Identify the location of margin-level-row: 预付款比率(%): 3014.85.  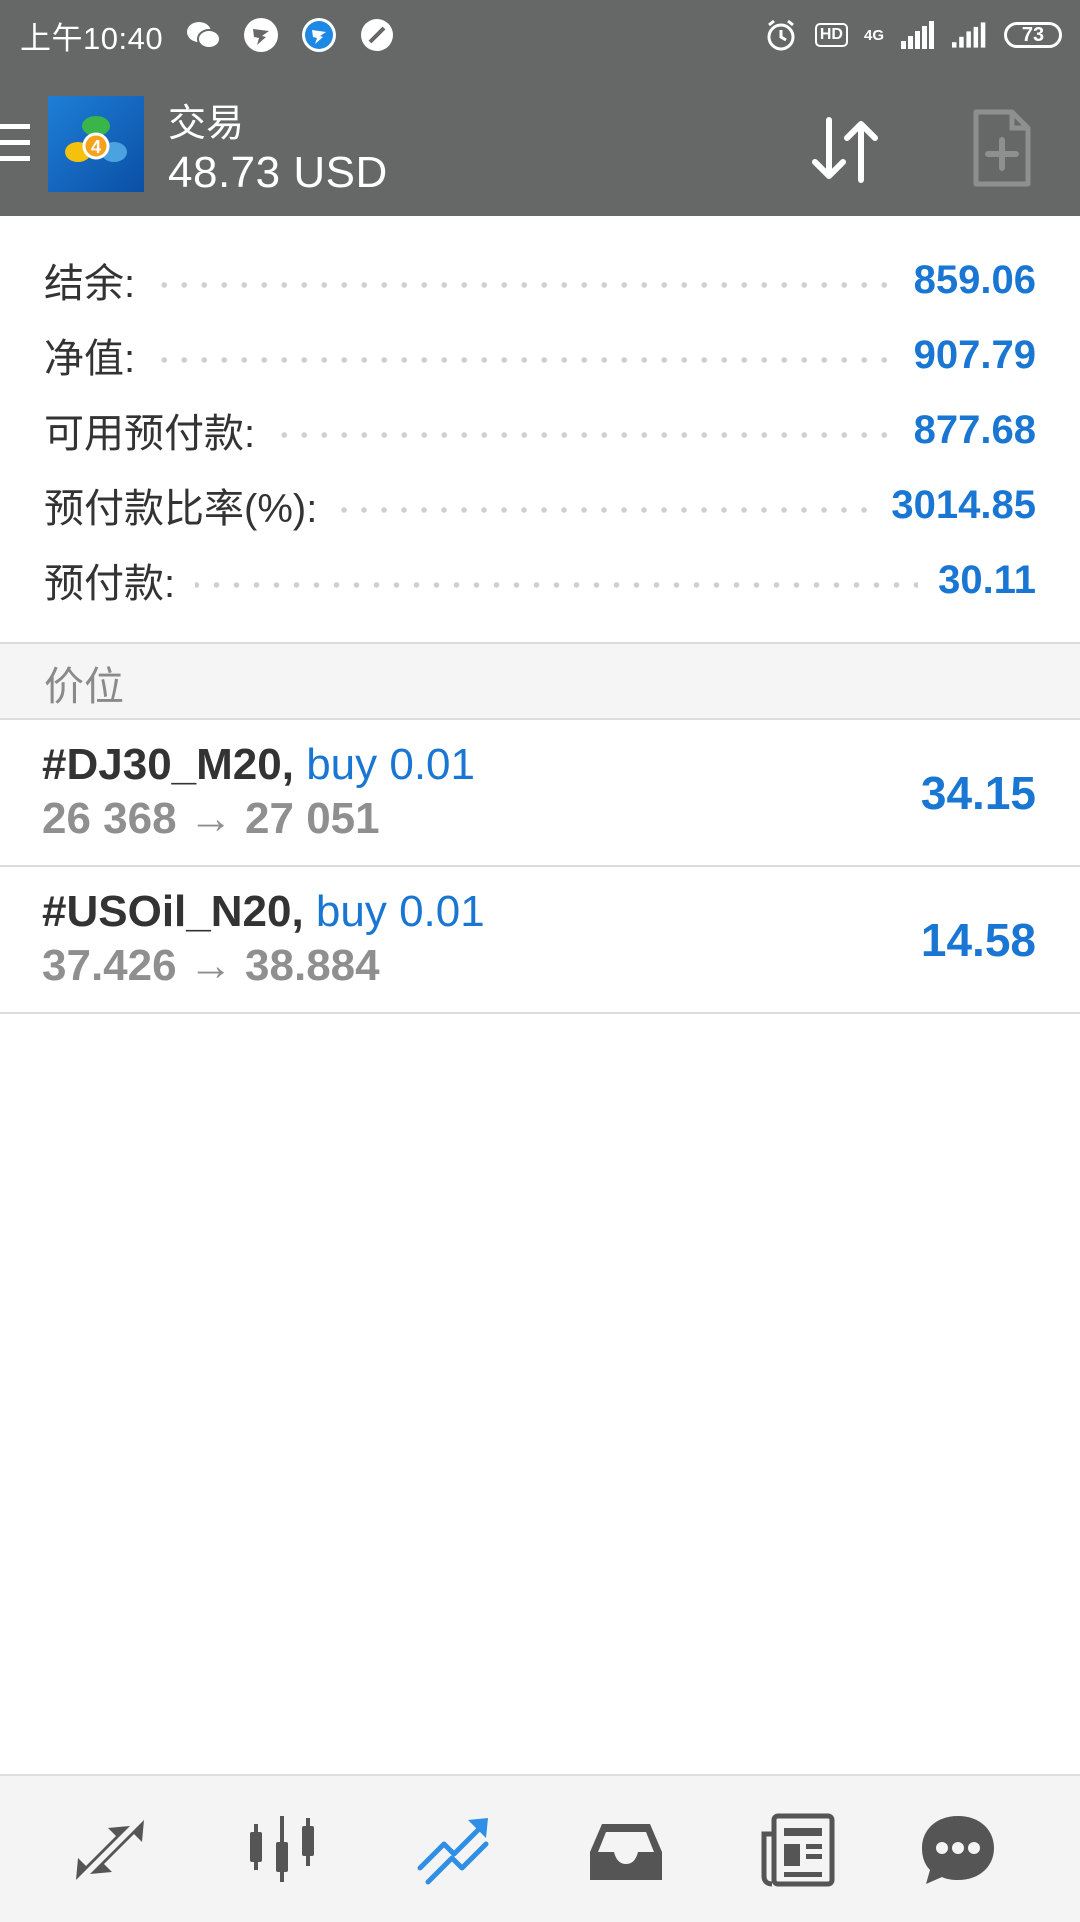
(540, 505).